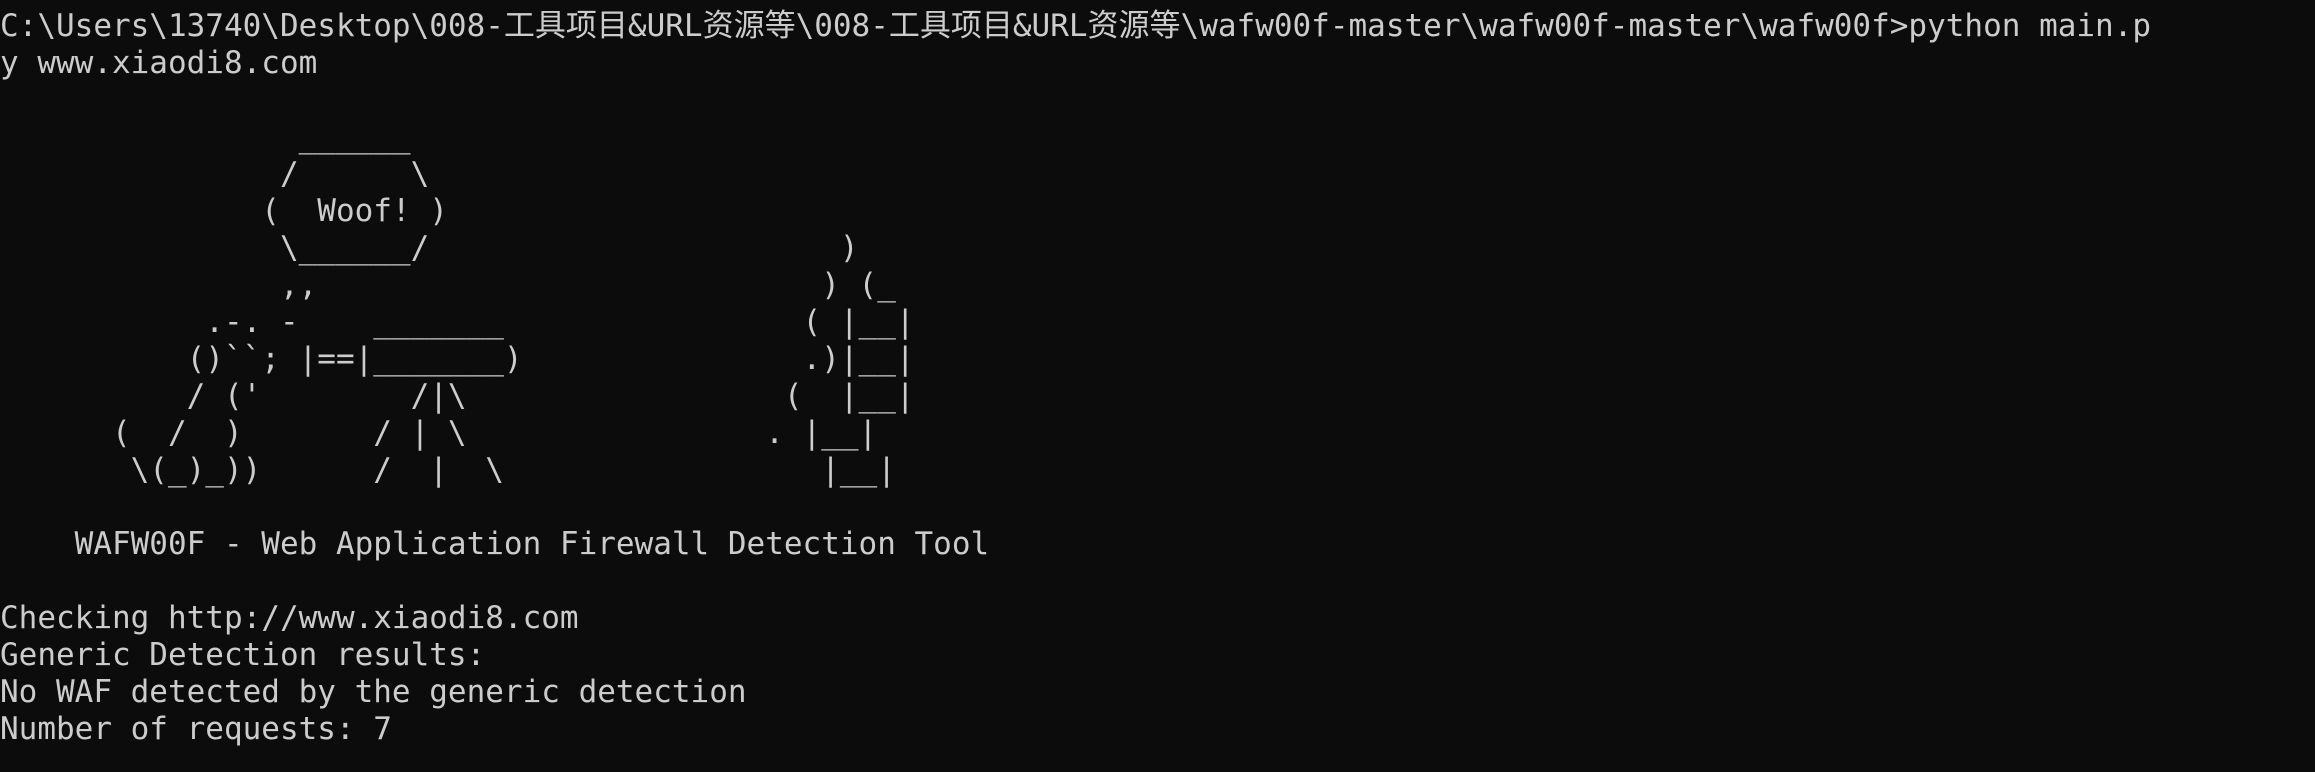  I want to click on output-results-header: Generic Detection results:, so click(243, 655).